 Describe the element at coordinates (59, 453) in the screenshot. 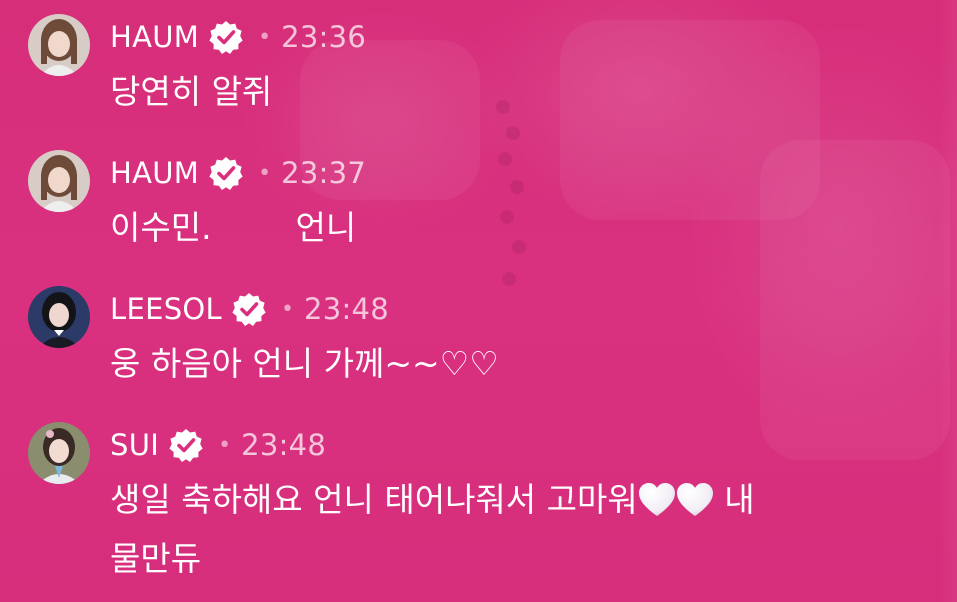

I see `avatar-sui` at that location.